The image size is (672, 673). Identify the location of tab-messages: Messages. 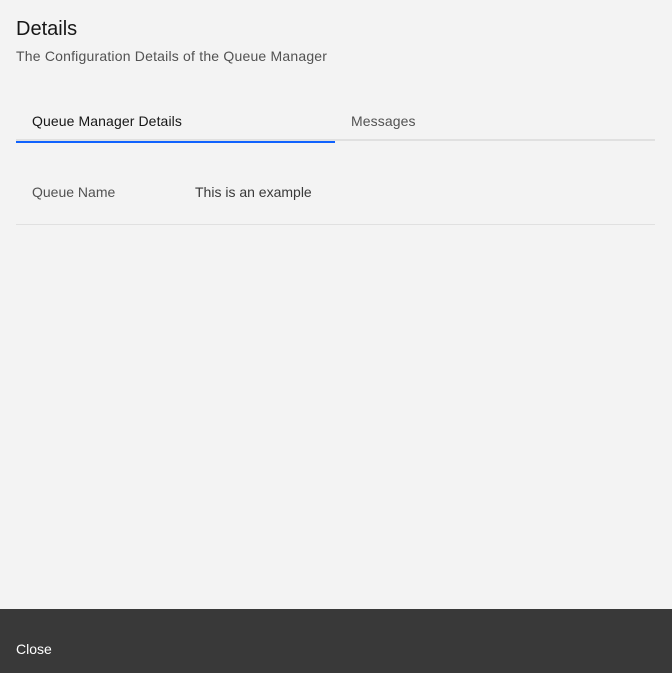
(494, 122).